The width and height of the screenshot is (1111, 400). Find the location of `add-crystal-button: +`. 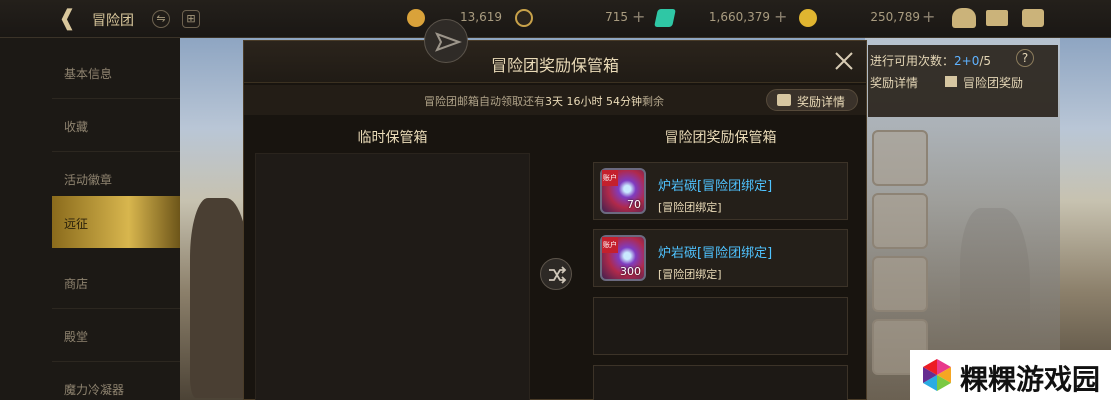

add-crystal-button: + is located at coordinates (780, 16).